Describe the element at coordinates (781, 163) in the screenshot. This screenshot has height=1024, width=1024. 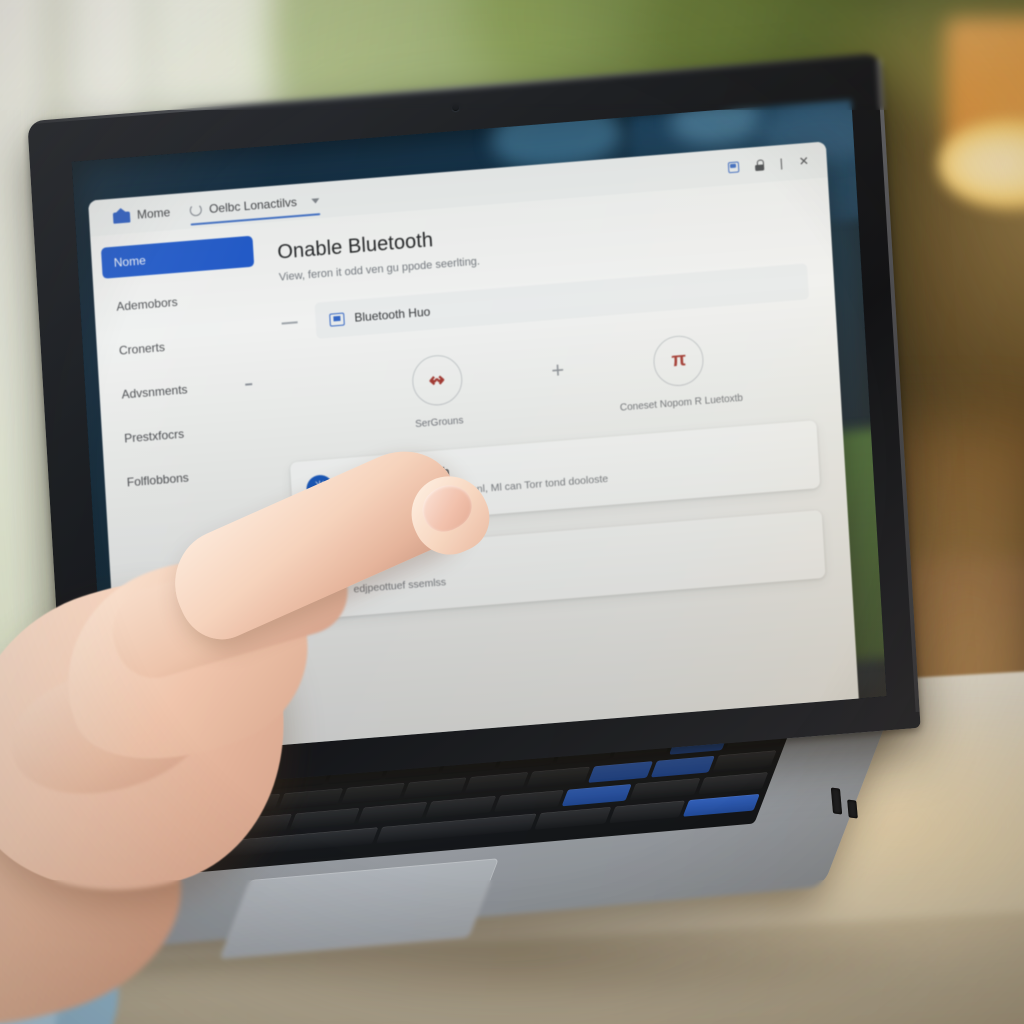
I see `minimize-button: |` at that location.